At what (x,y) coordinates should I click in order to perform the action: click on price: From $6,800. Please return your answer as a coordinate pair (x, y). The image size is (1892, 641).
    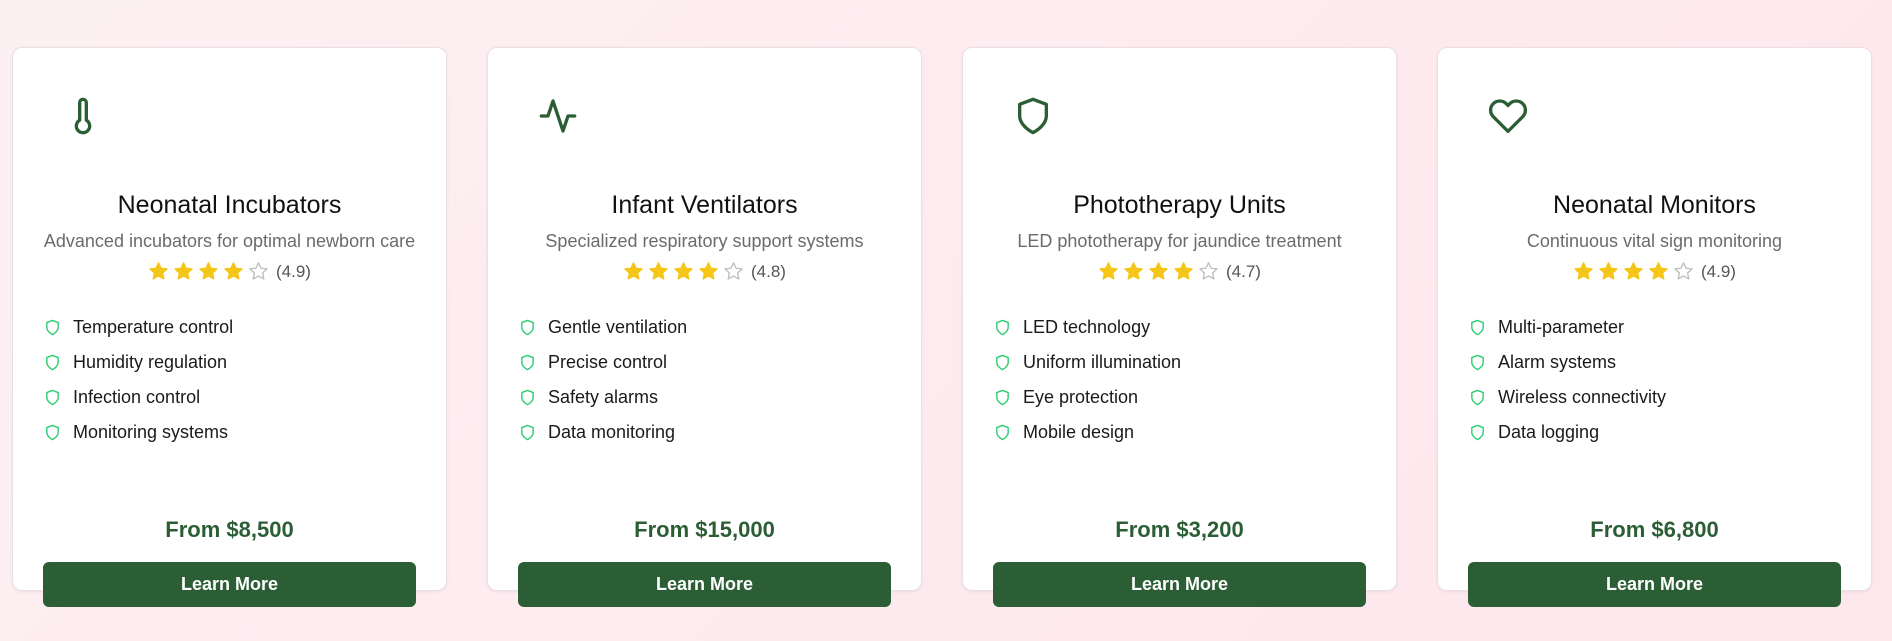
    Looking at the image, I should click on (1654, 529).